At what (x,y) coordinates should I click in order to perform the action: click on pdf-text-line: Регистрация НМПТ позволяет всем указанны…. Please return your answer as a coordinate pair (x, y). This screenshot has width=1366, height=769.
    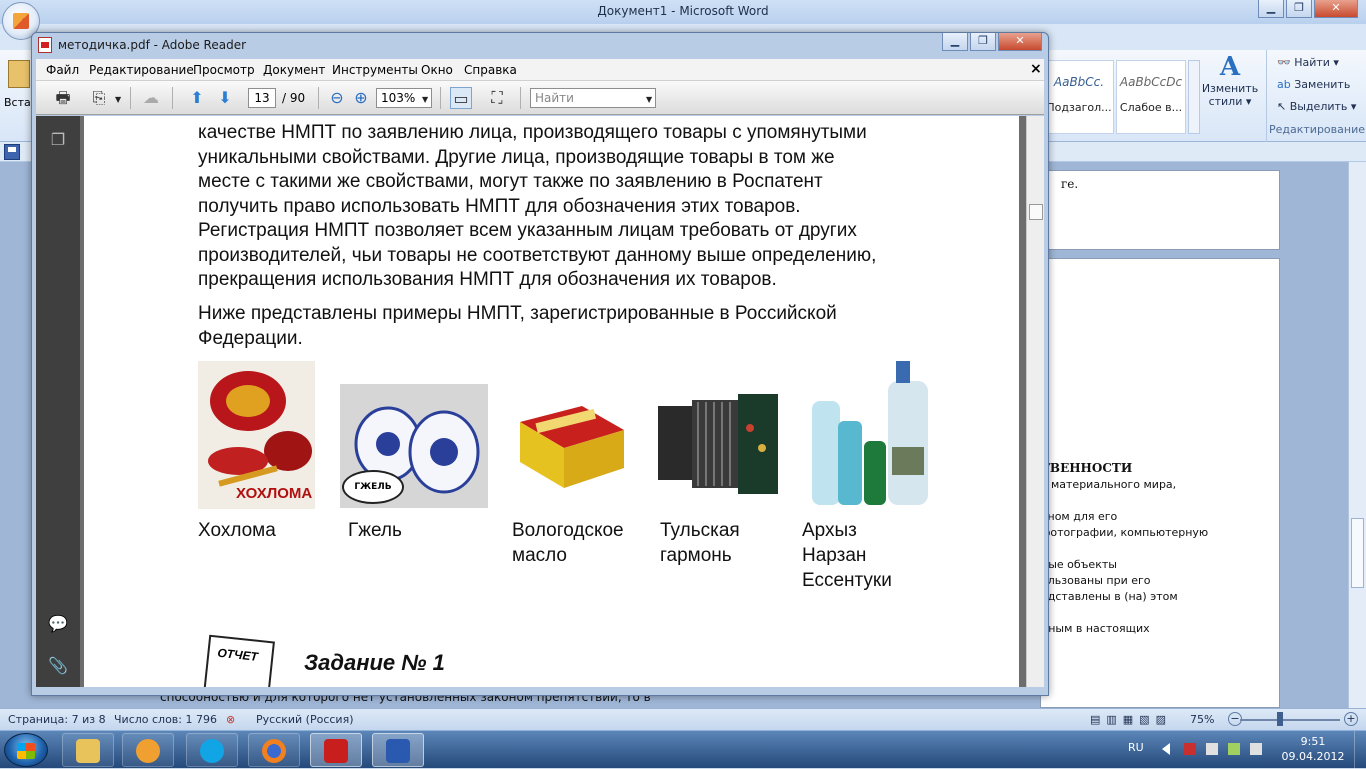
    Looking at the image, I should click on (527, 230).